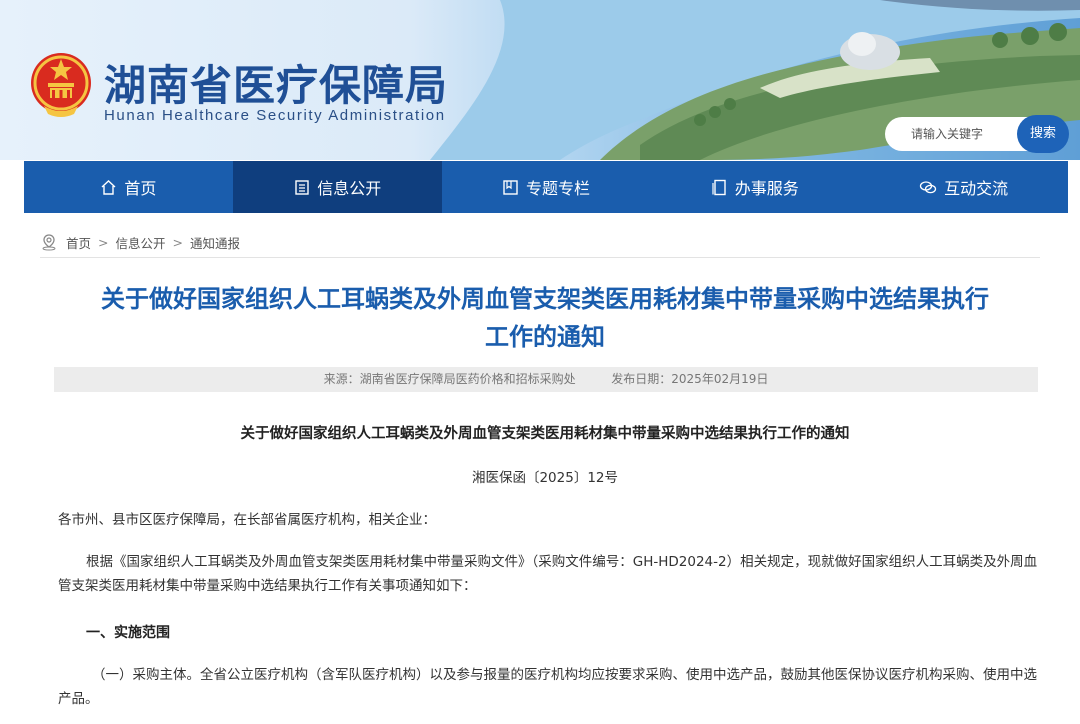 The width and height of the screenshot is (1080, 724). Describe the element at coordinates (449, 379) in the screenshot. I see `article-source: 来源：湖南省医疗保障局医药价格和招标采购处` at that location.